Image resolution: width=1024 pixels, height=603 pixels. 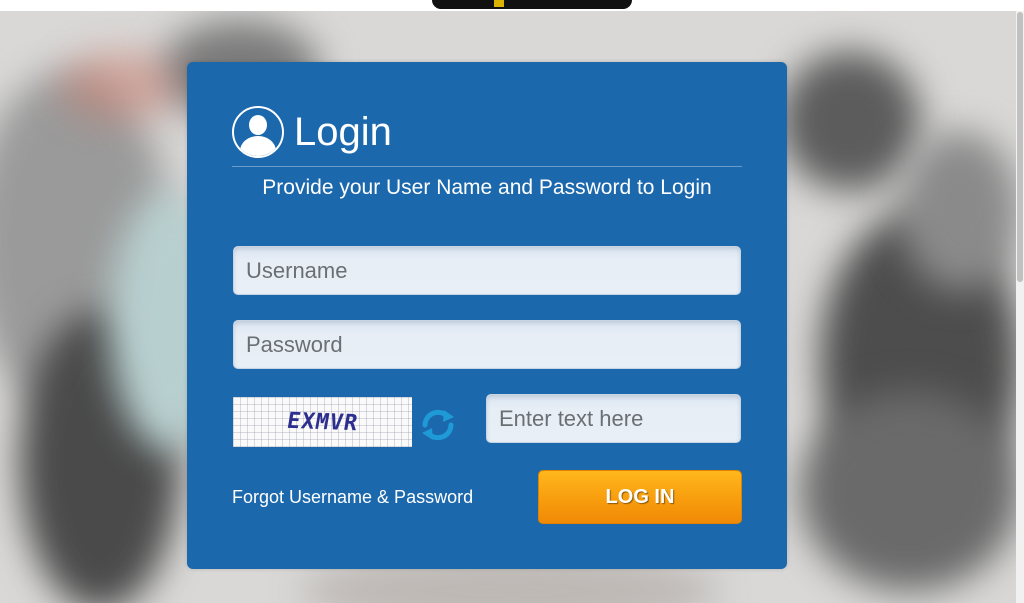 I want to click on captcha-image: EXMVR, so click(x=322, y=422).